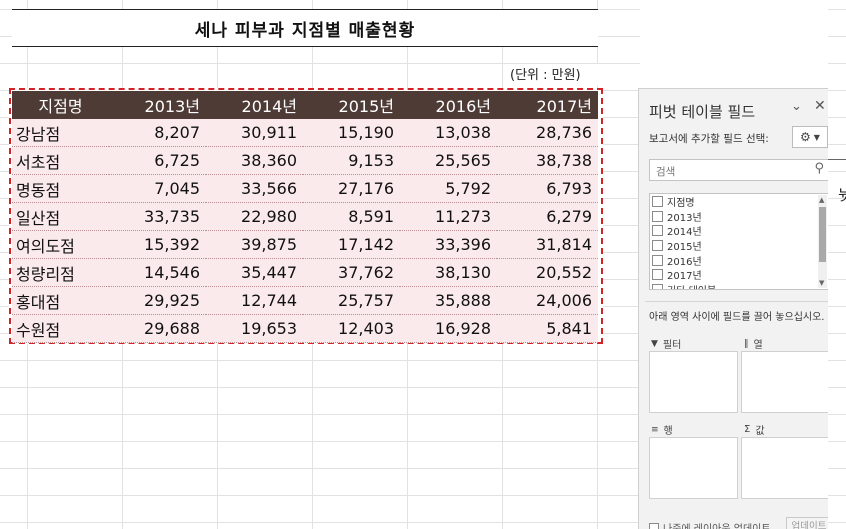 Image resolution: width=846 pixels, height=529 pixels. I want to click on sales-value-cell: 38,360, so click(254, 160).